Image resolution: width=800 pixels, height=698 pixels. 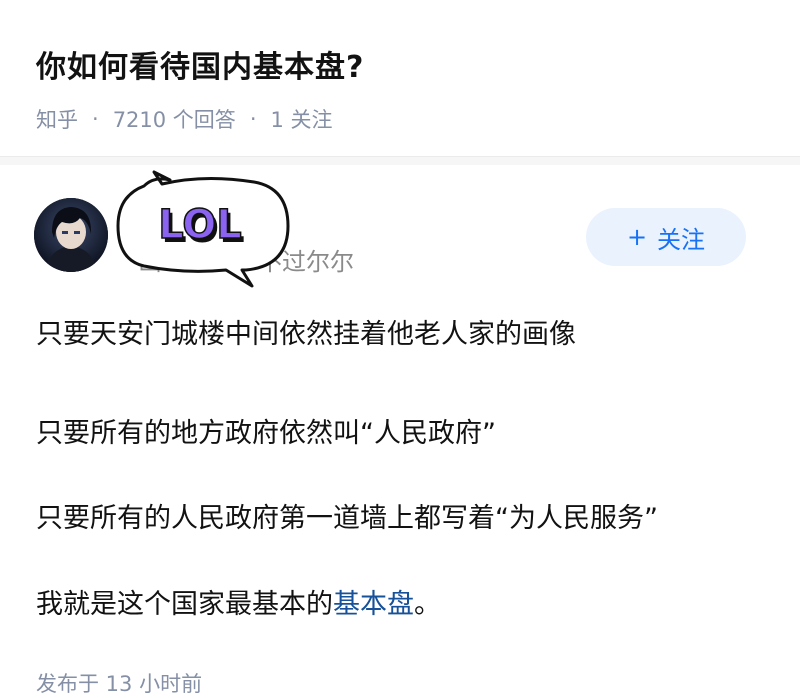 I want to click on source-label: 知乎, so click(x=57, y=120).